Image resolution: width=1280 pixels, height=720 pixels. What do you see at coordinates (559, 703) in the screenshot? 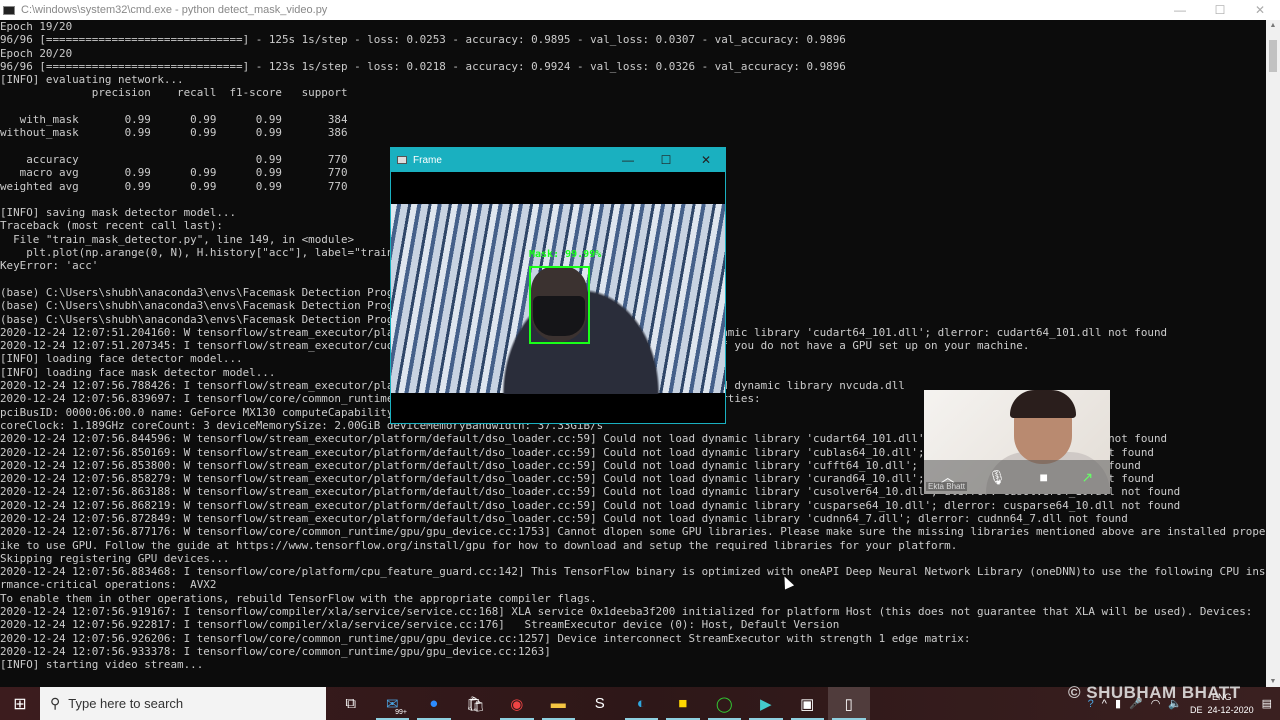
I see `file-explorer-icon: ▬` at bounding box center [559, 703].